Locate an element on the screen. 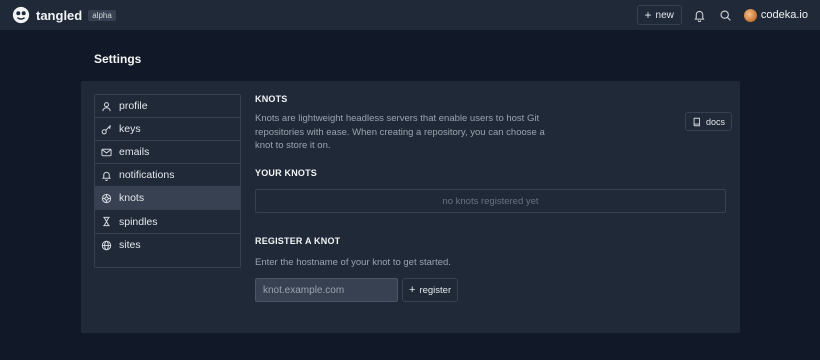 This screenshot has height=360, width=820. book-icon is located at coordinates (697, 122).